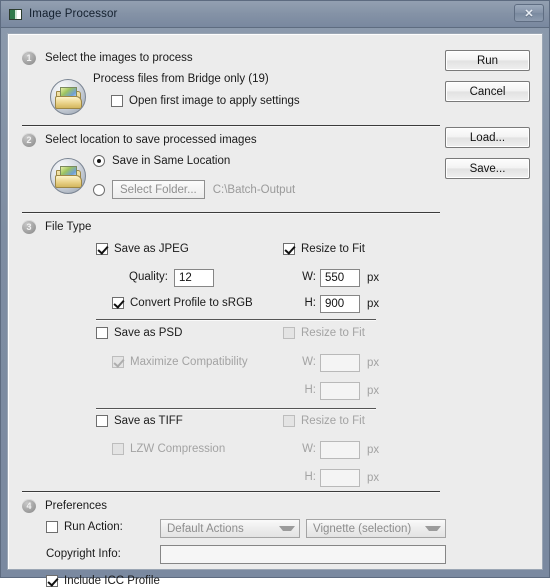 The height and width of the screenshot is (587, 550). Describe the element at coordinates (340, 278) in the screenshot. I see `jpeg-width-input: 550` at that location.